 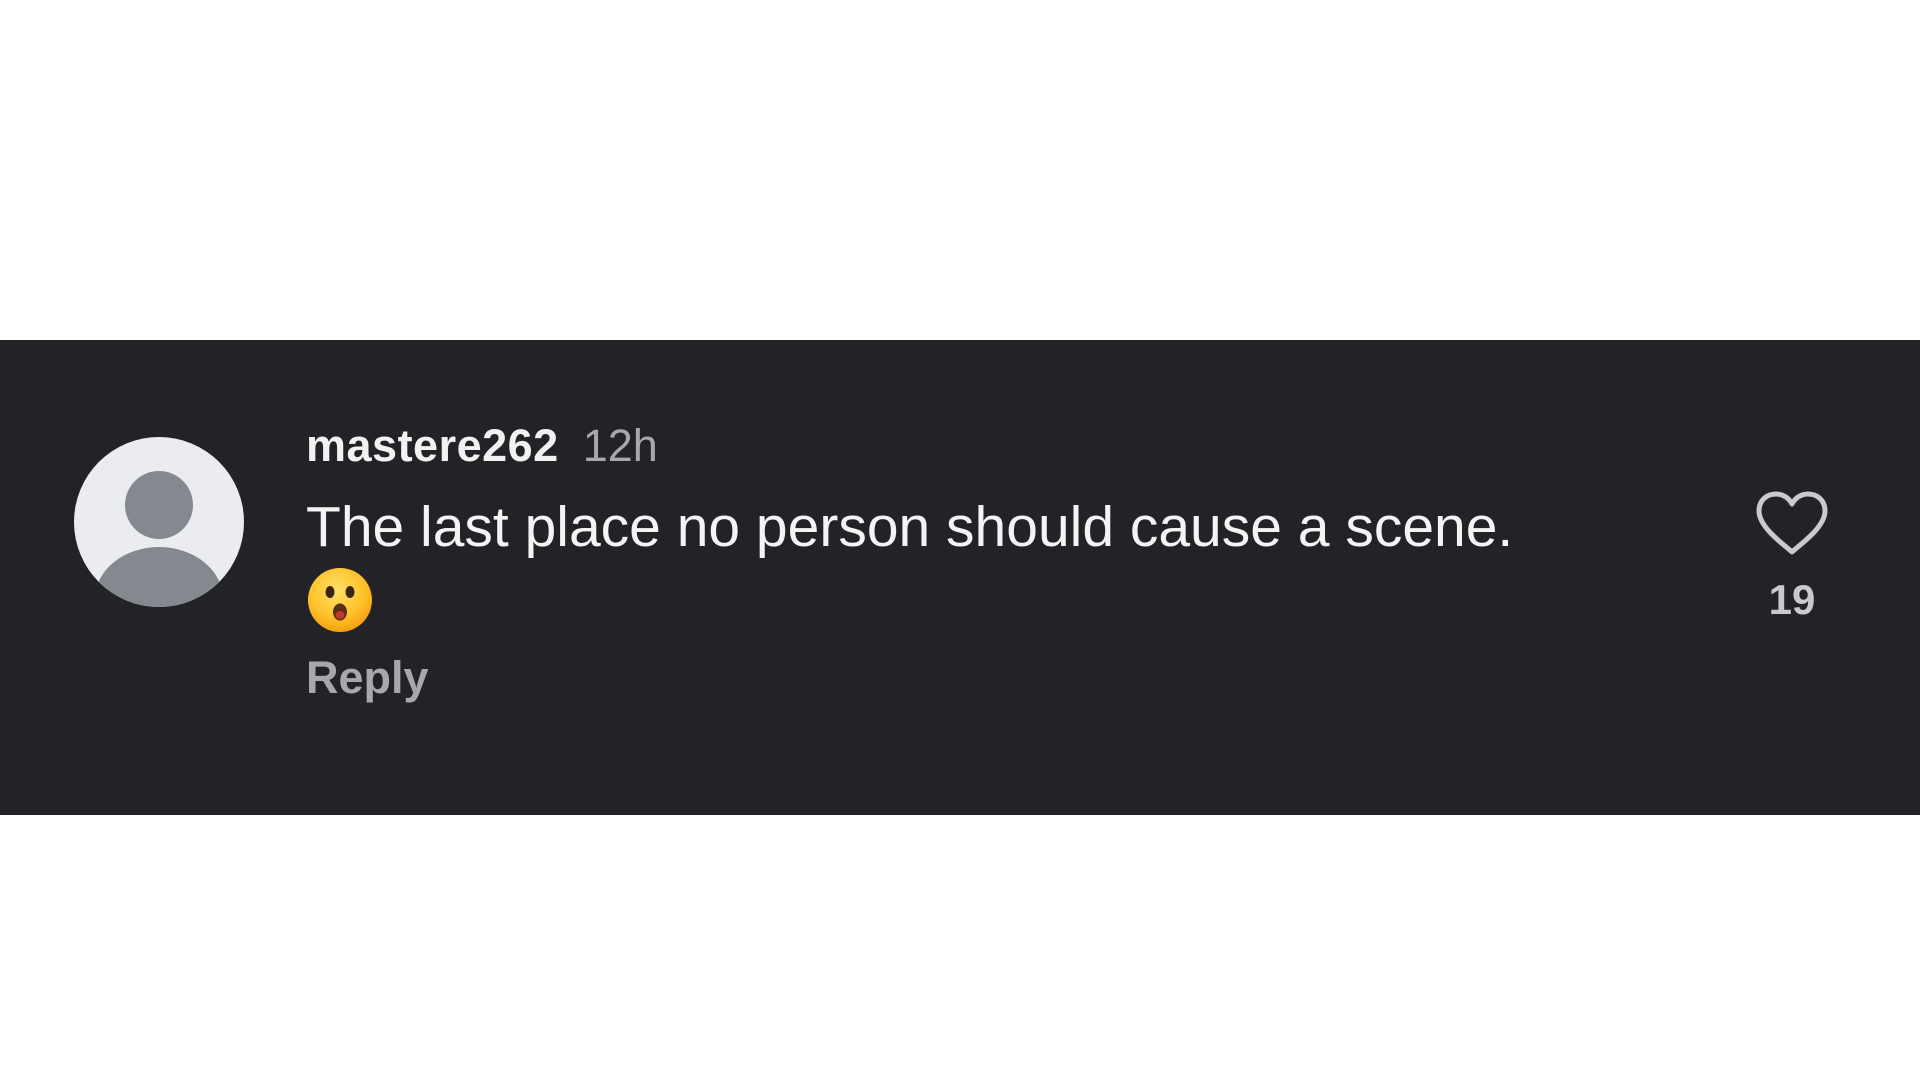 I want to click on comment-meta: mastere262 12h, so click(x=996, y=449).